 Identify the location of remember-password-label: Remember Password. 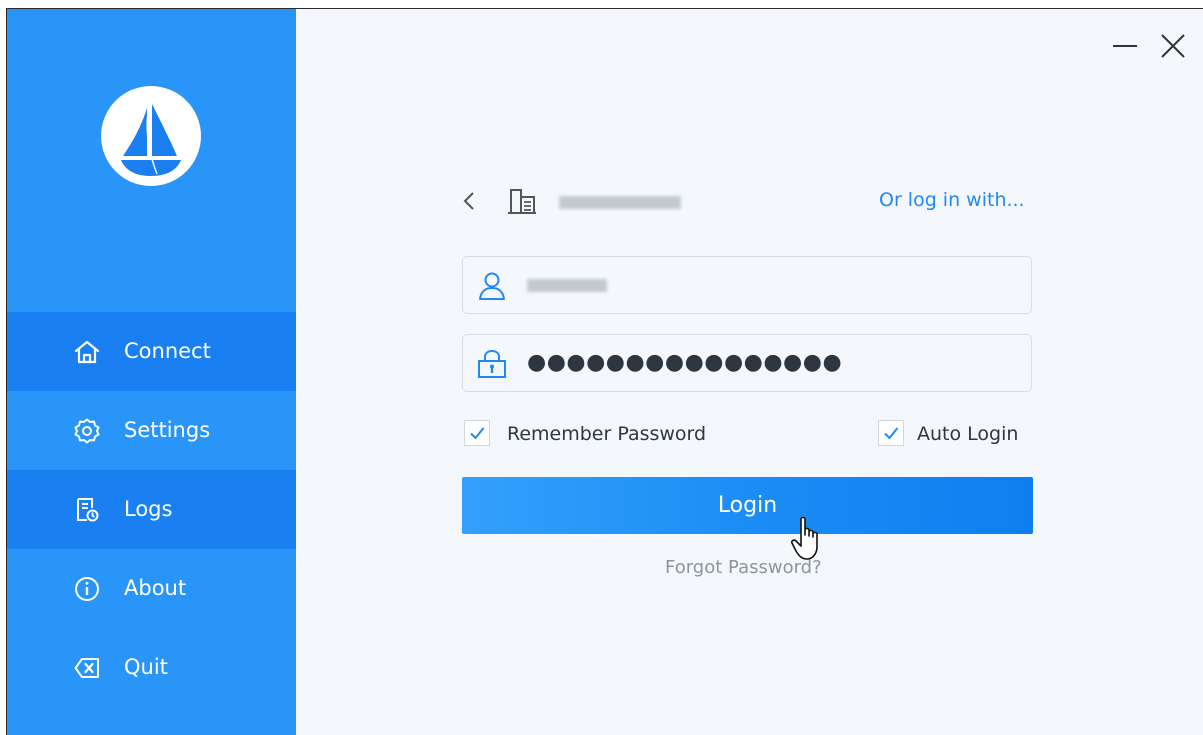
(607, 434).